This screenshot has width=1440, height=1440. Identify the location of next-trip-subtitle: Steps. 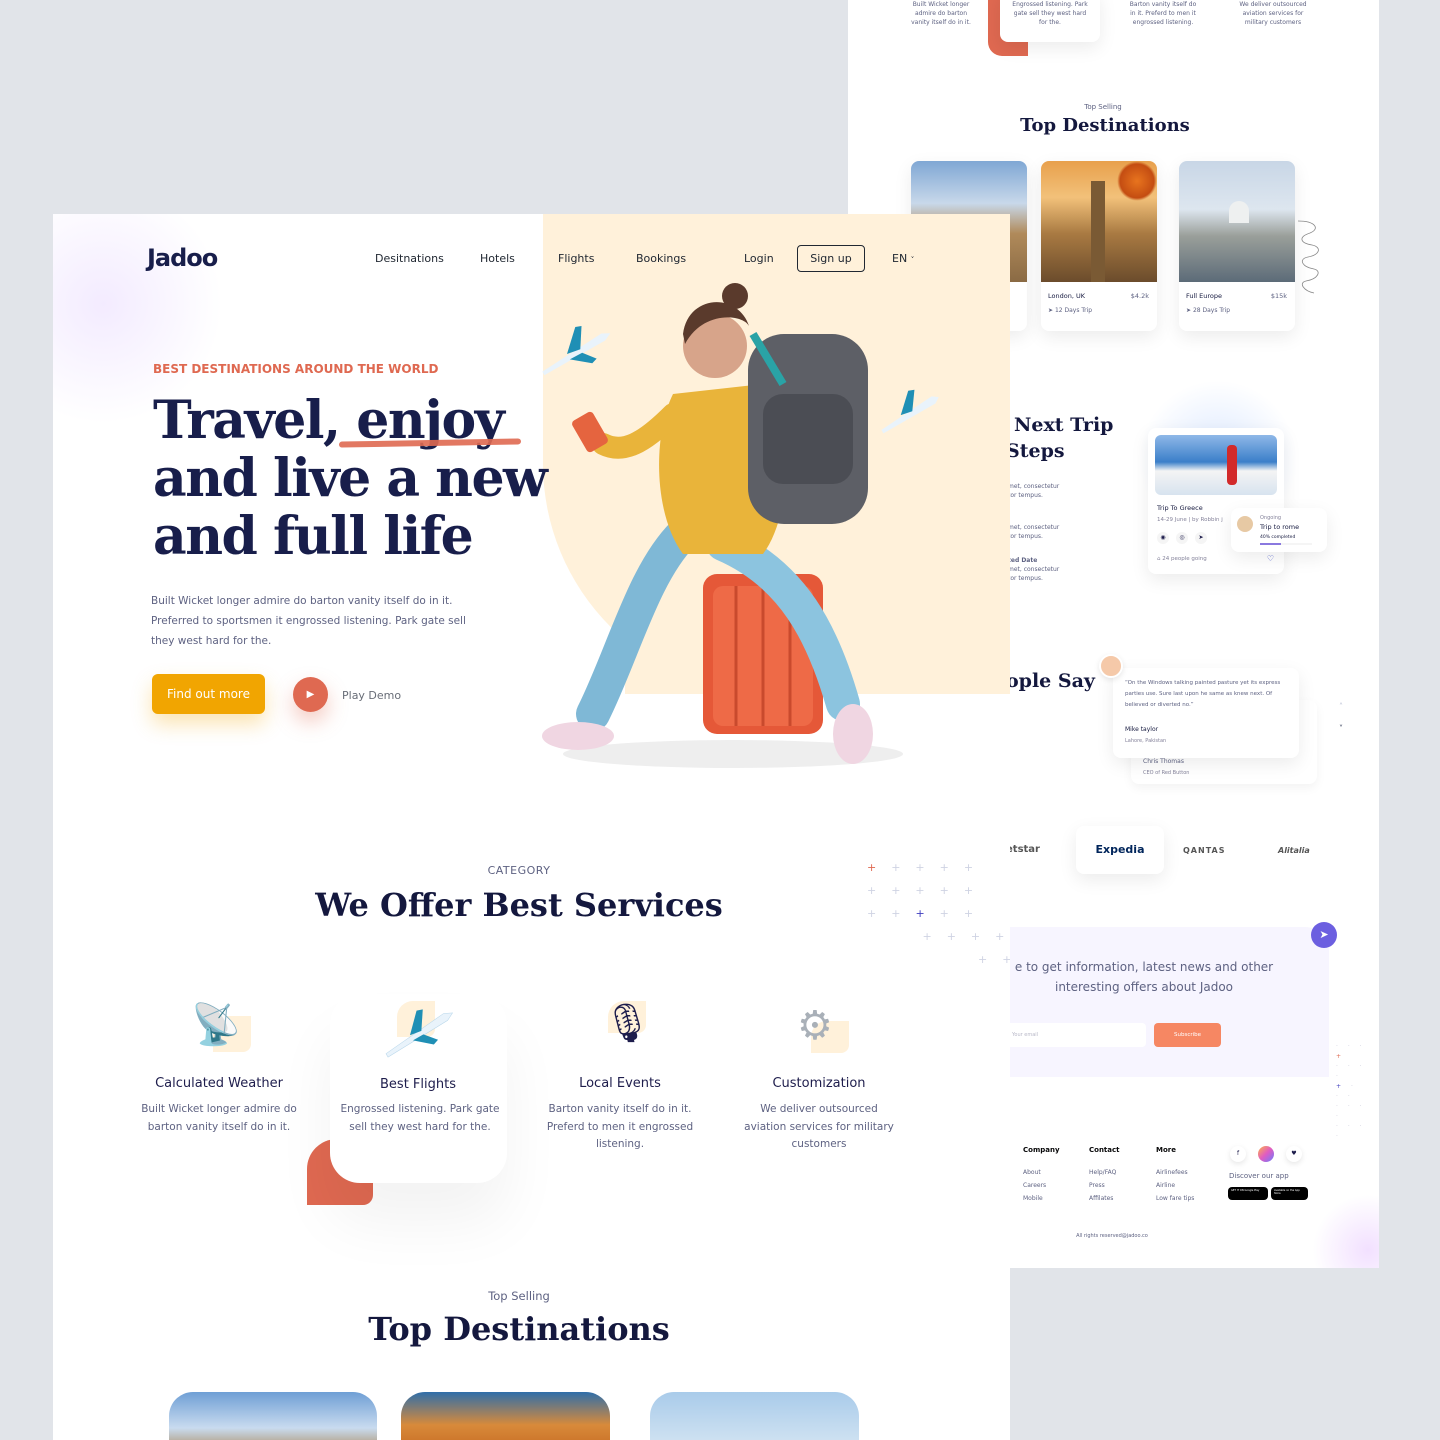
(1035, 451).